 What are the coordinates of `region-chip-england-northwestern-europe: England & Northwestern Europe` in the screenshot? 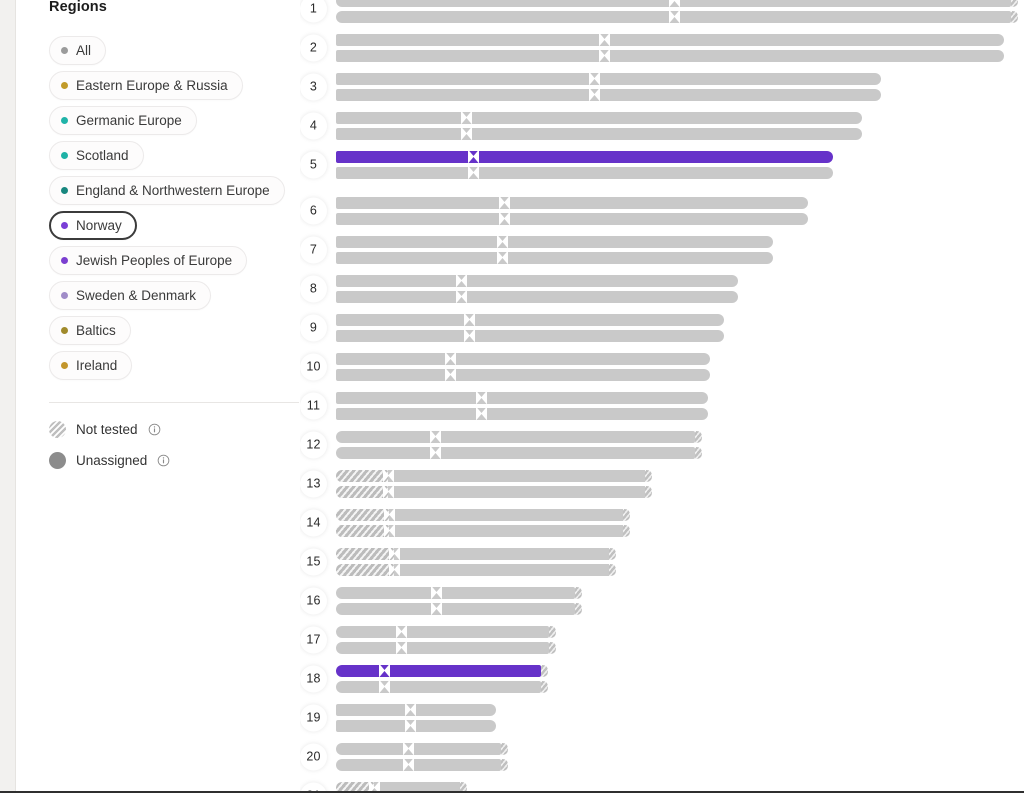 It's located at (167, 190).